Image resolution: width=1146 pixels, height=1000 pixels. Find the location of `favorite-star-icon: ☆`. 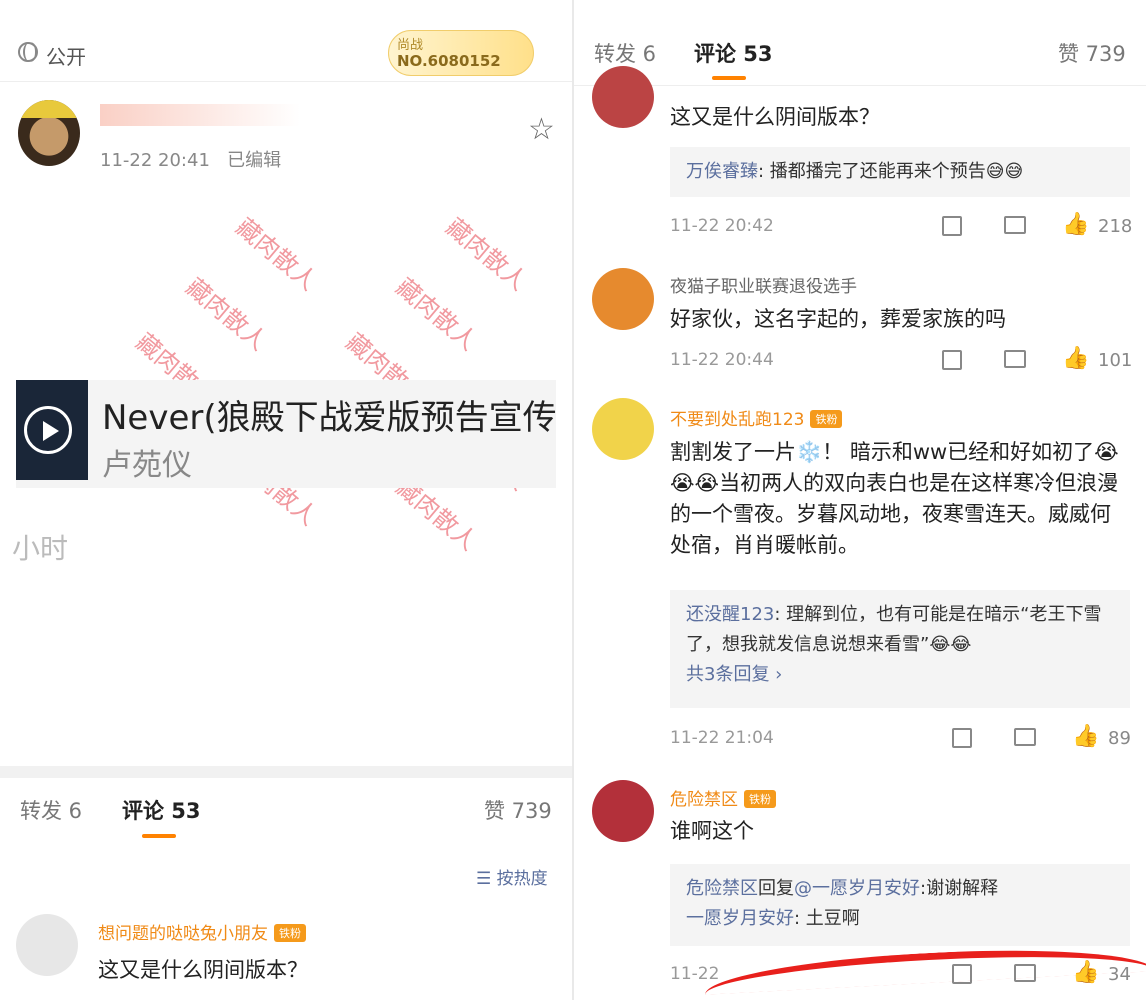

favorite-star-icon: ☆ is located at coordinates (541, 129).